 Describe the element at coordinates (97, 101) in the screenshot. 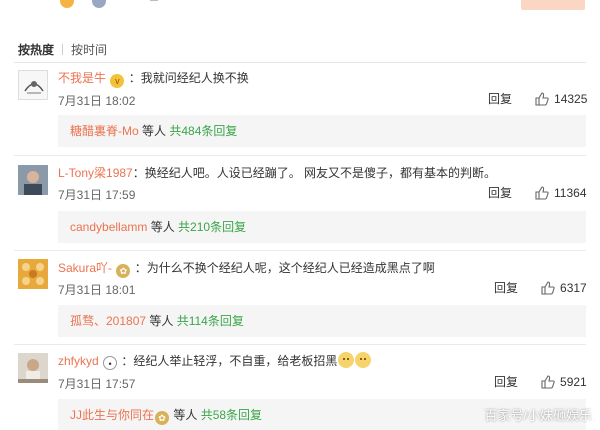

I see `comment-time: 7月31日 18:02` at that location.